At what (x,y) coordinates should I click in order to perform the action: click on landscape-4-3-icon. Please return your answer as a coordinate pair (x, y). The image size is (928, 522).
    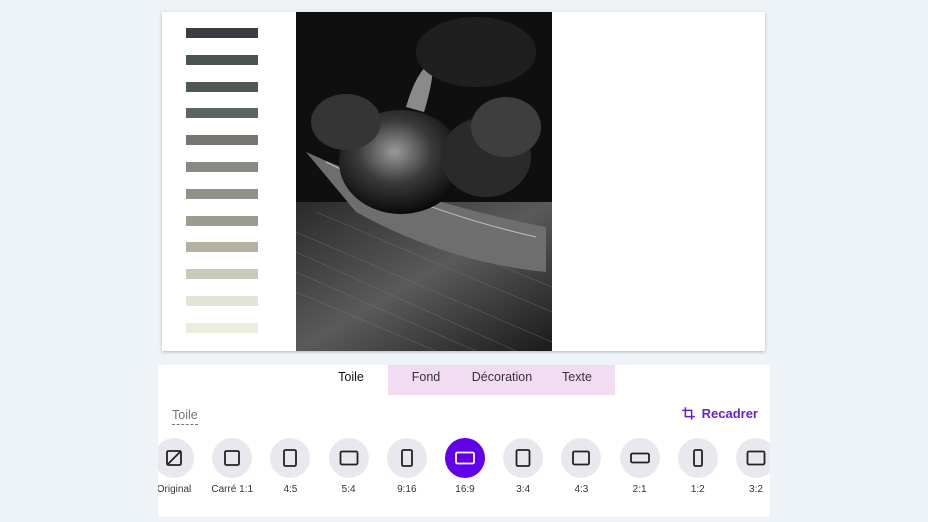
    Looking at the image, I should click on (581, 458).